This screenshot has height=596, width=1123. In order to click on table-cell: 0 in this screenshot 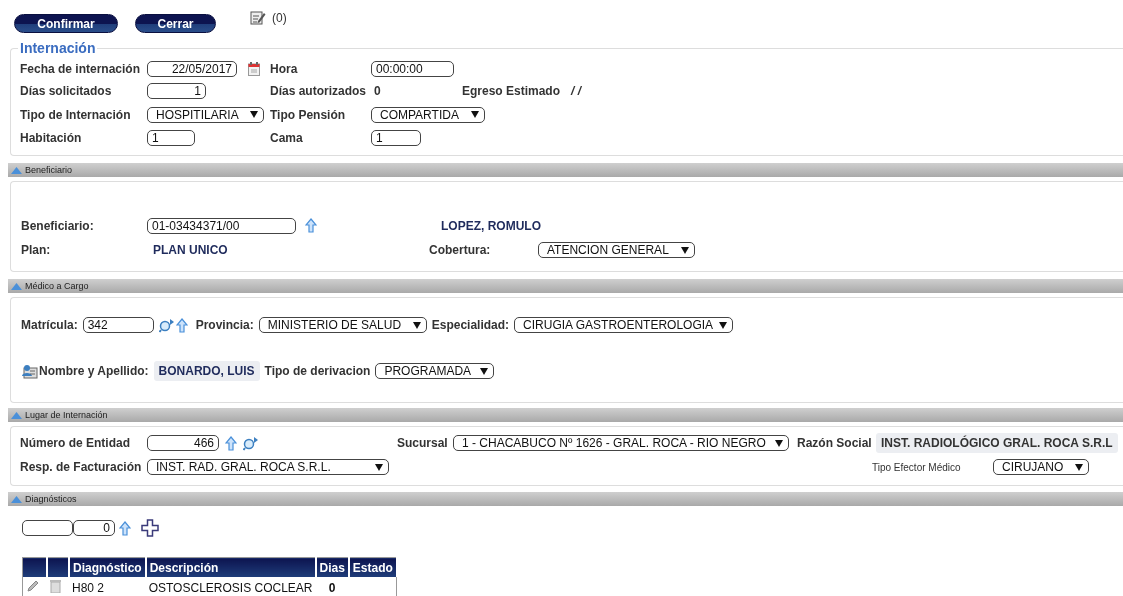, I will do `click(332, 586)`.